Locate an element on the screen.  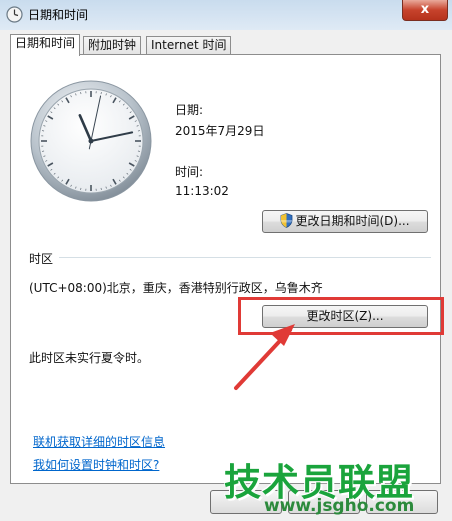
site-watermark: 技术员联盟 www.jsgho.com is located at coordinates (337, 484).